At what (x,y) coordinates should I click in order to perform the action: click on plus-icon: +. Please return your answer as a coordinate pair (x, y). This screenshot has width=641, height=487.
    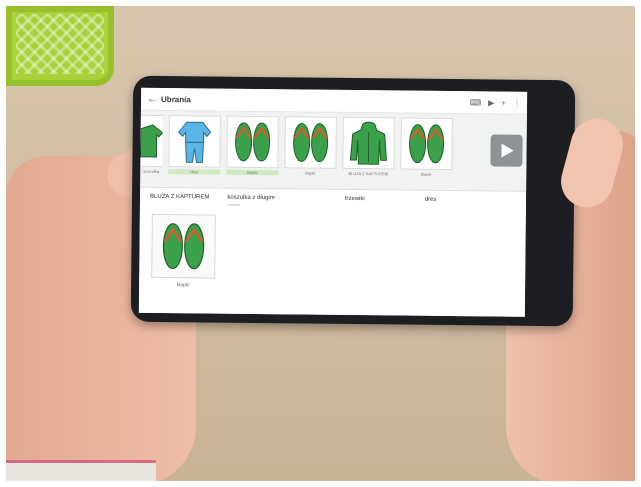
    Looking at the image, I should click on (503, 102).